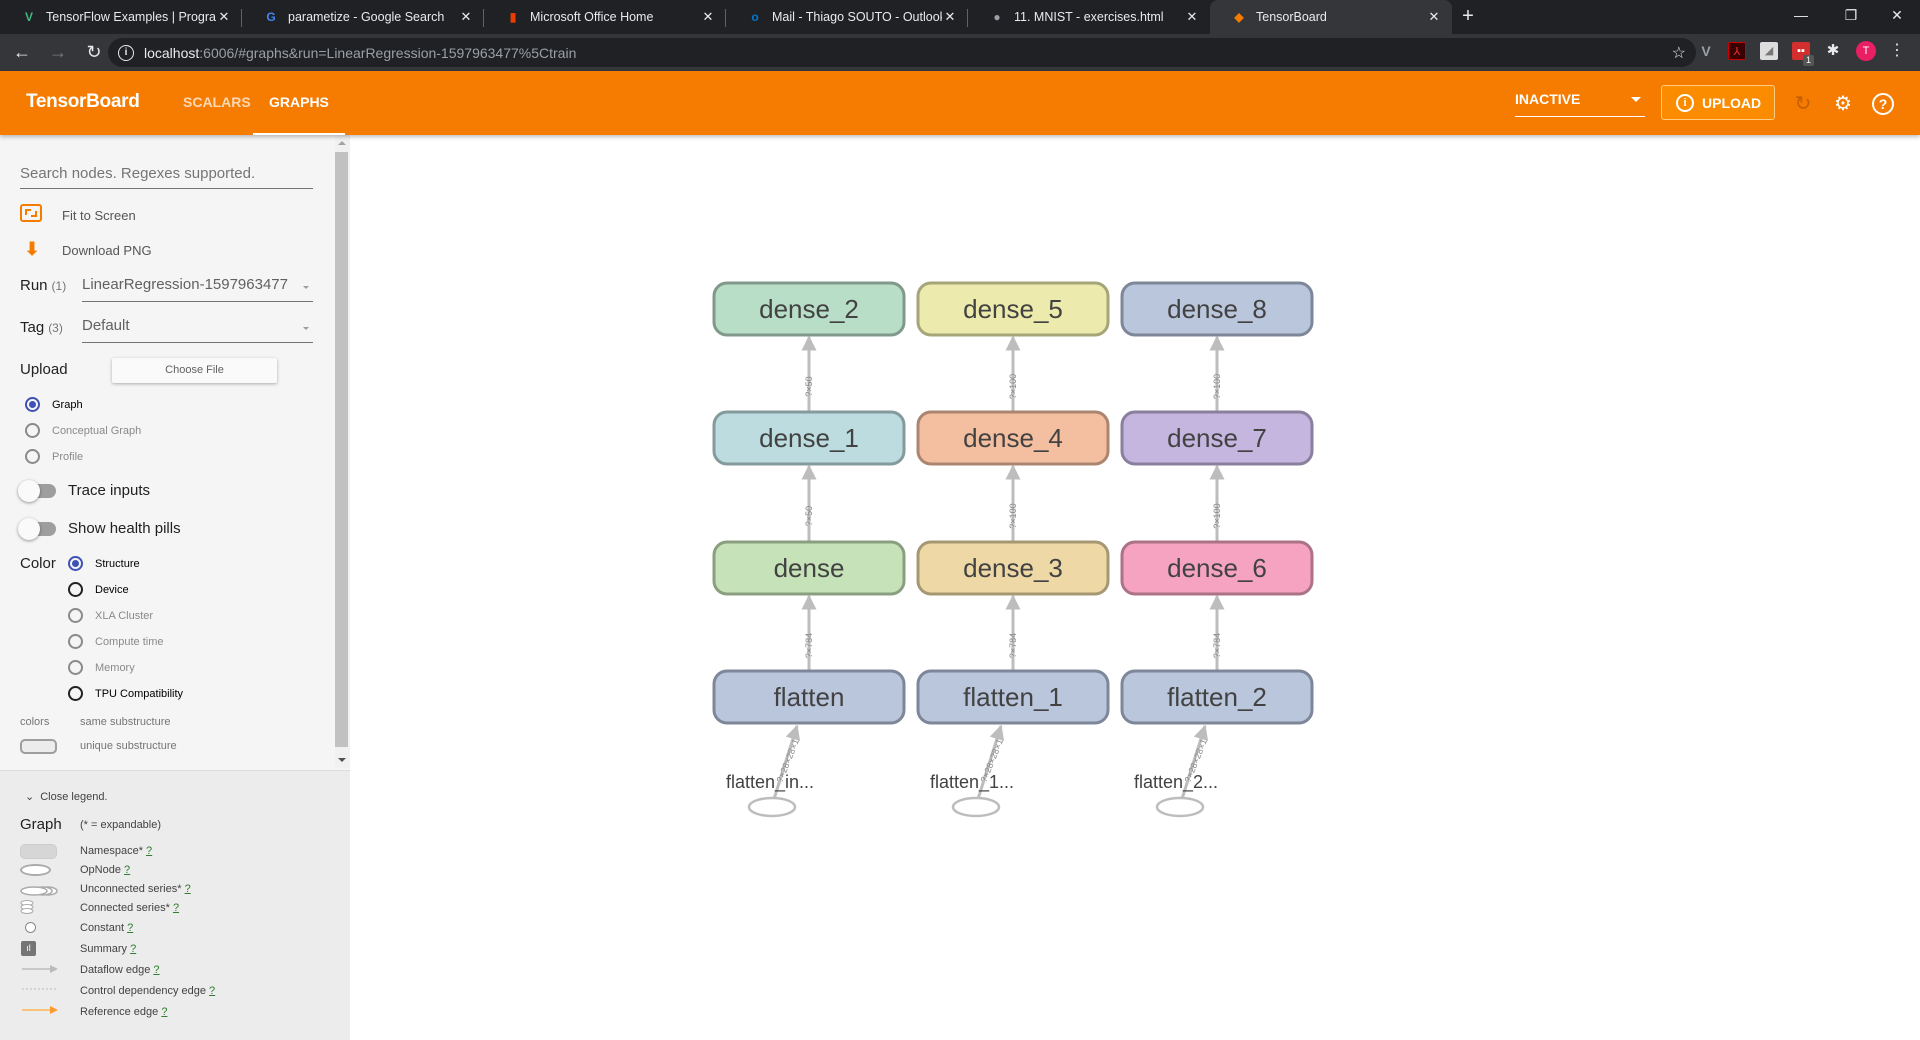 The image size is (1920, 1040). I want to click on graph-node-flatten_2: flatten_2, so click(1217, 697).